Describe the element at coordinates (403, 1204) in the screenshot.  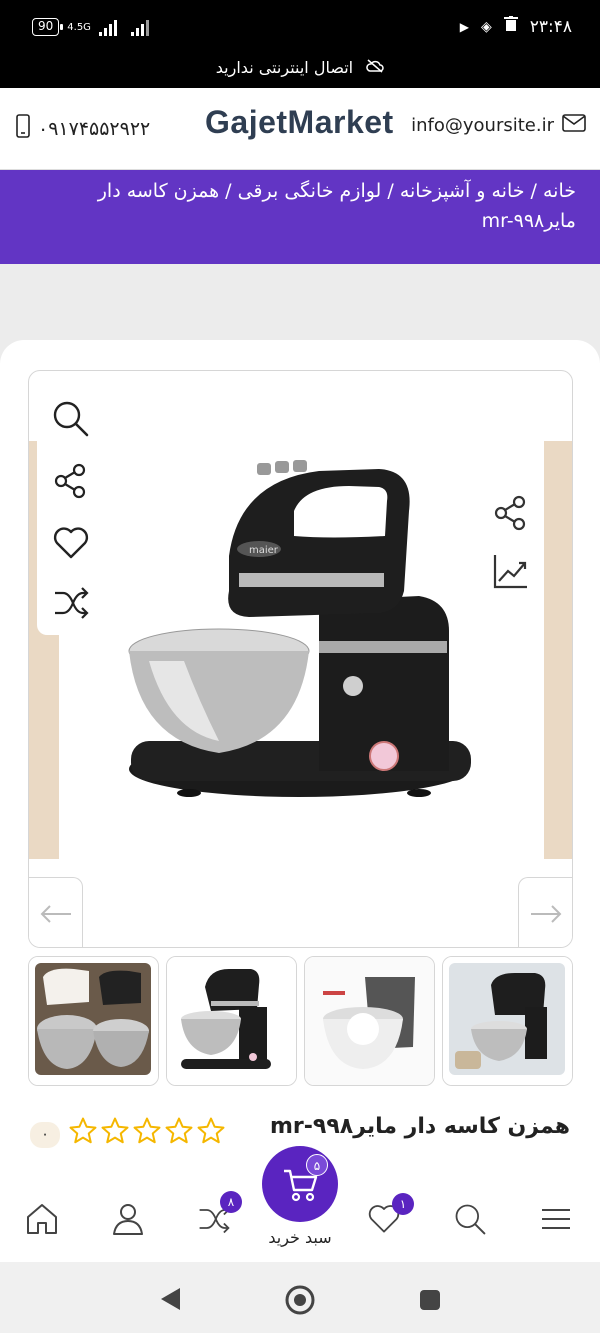
I see `wishlist-count-badge: ۱` at that location.